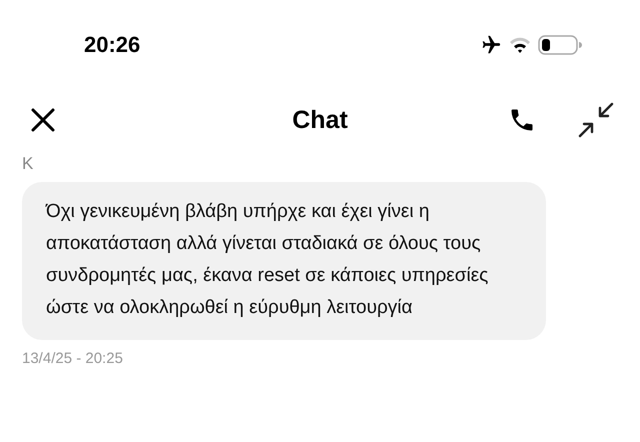 The width and height of the screenshot is (640, 442). Describe the element at coordinates (72, 358) in the screenshot. I see `message-timestamp: 13/4/25 - 20:25` at that location.